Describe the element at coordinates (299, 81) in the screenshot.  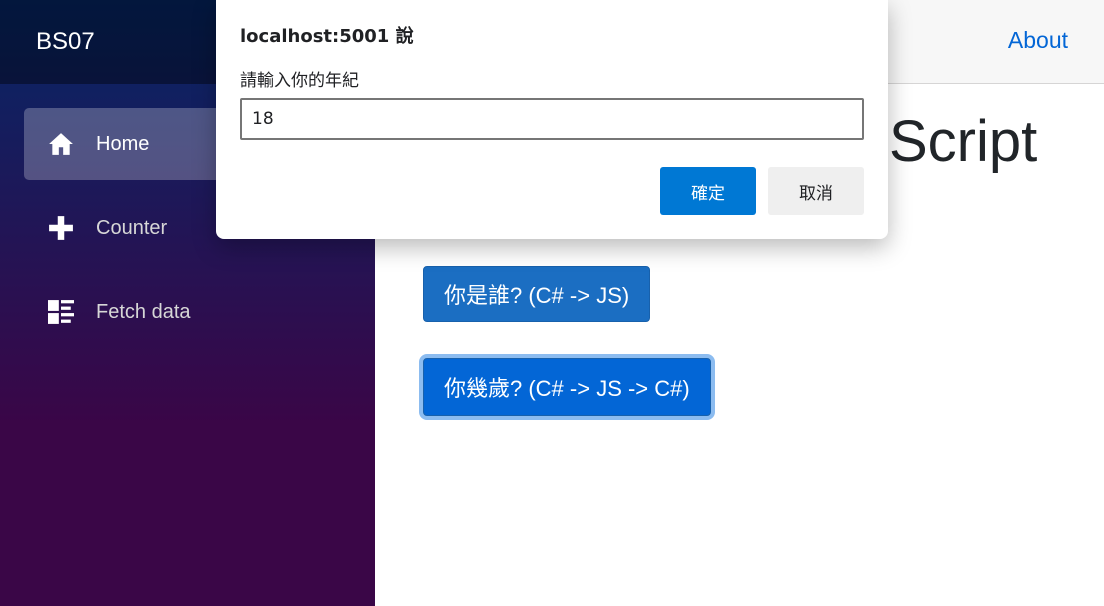
I see `dialog-message: 請輸入你的年紀` at that location.